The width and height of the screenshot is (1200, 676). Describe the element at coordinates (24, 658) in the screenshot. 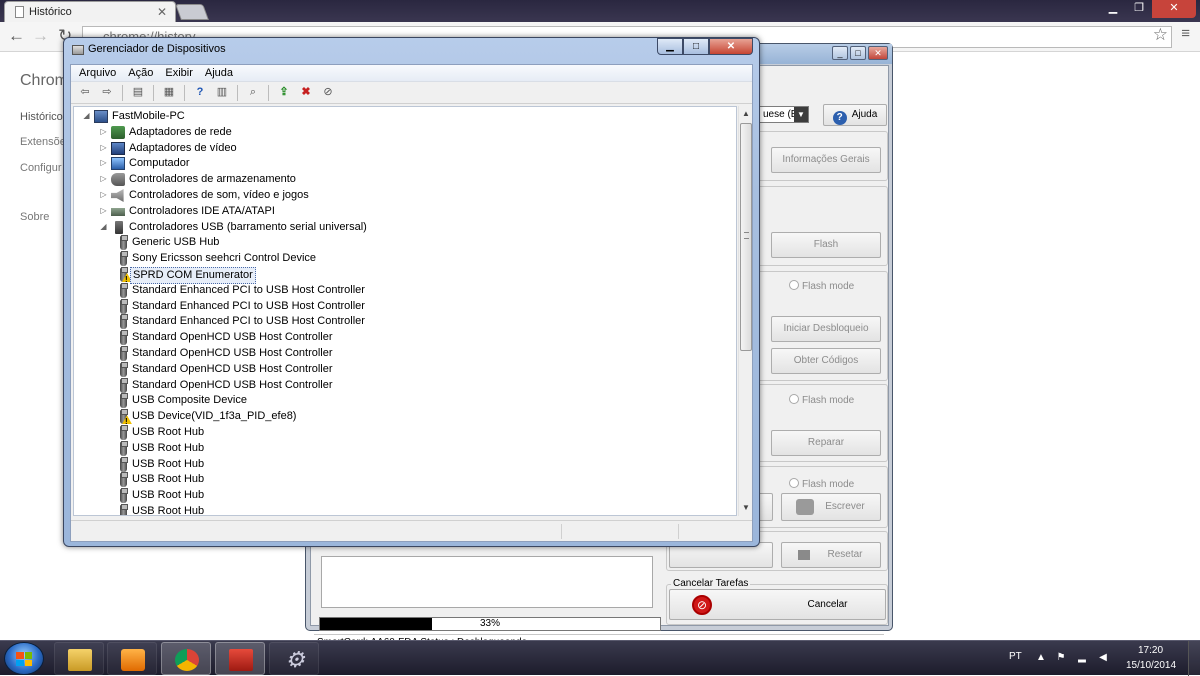

I see `start-button` at that location.